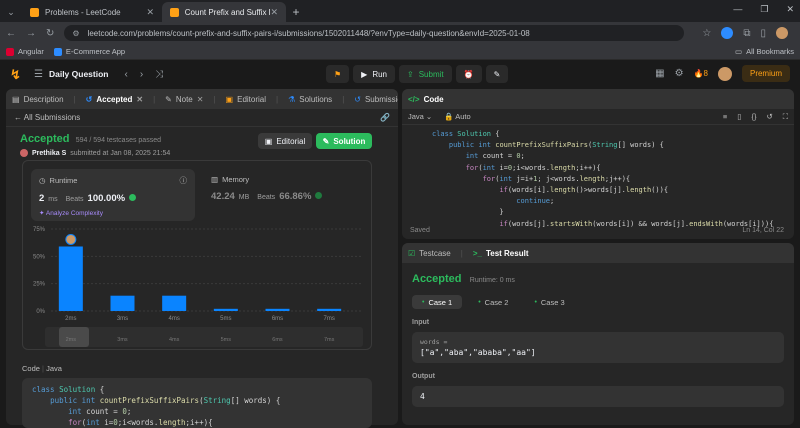 This screenshot has width=800, height=428. Describe the element at coordinates (420, 116) in the screenshot. I see `language-select: Java ⌄` at that location.